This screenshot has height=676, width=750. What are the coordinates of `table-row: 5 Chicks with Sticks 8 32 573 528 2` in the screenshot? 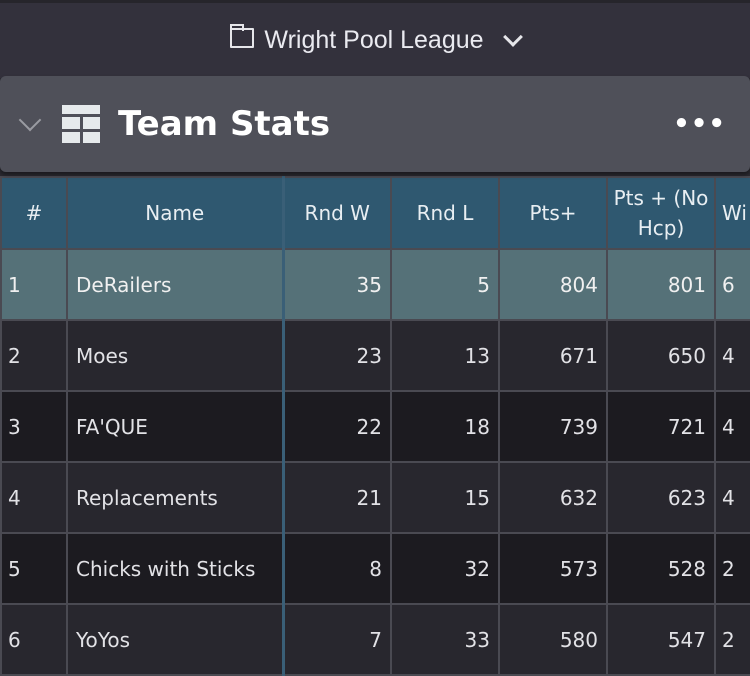 It's located at (375, 568).